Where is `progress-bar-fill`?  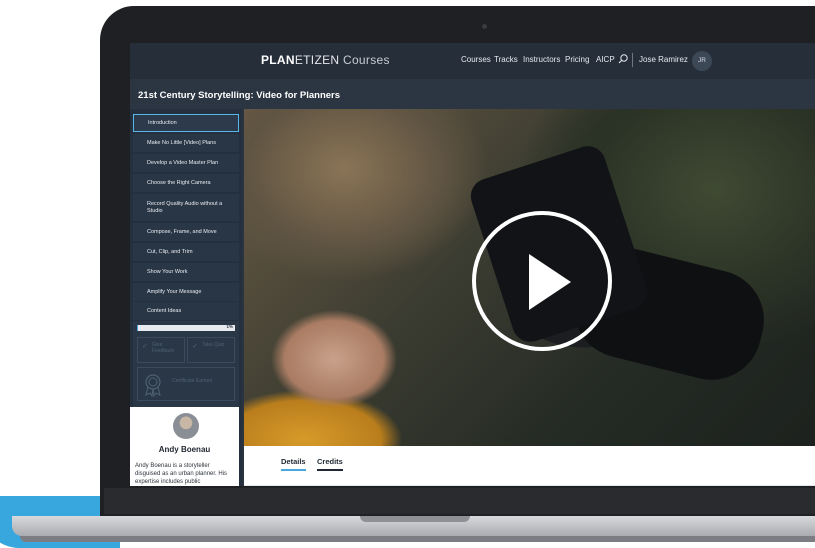 progress-bar-fill is located at coordinates (137, 328).